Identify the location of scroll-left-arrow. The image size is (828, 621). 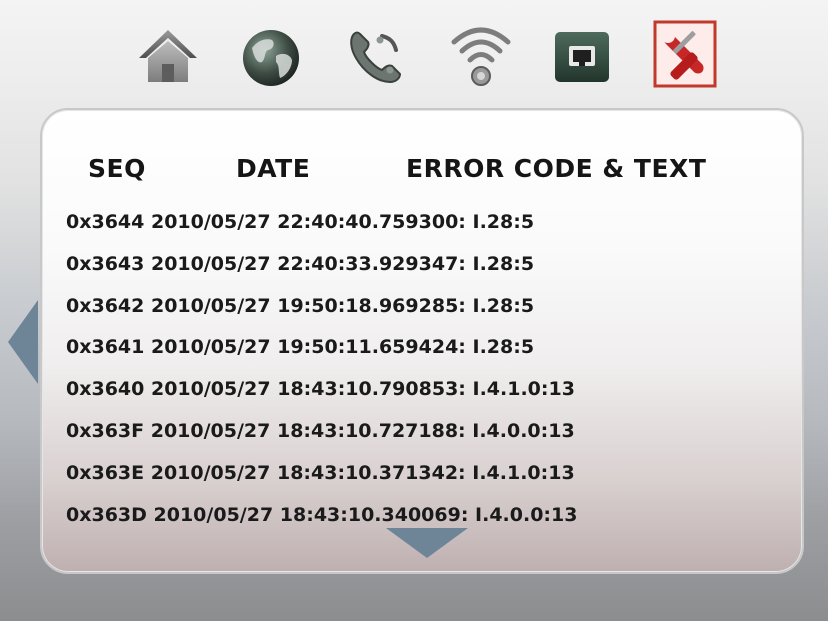
(23, 342).